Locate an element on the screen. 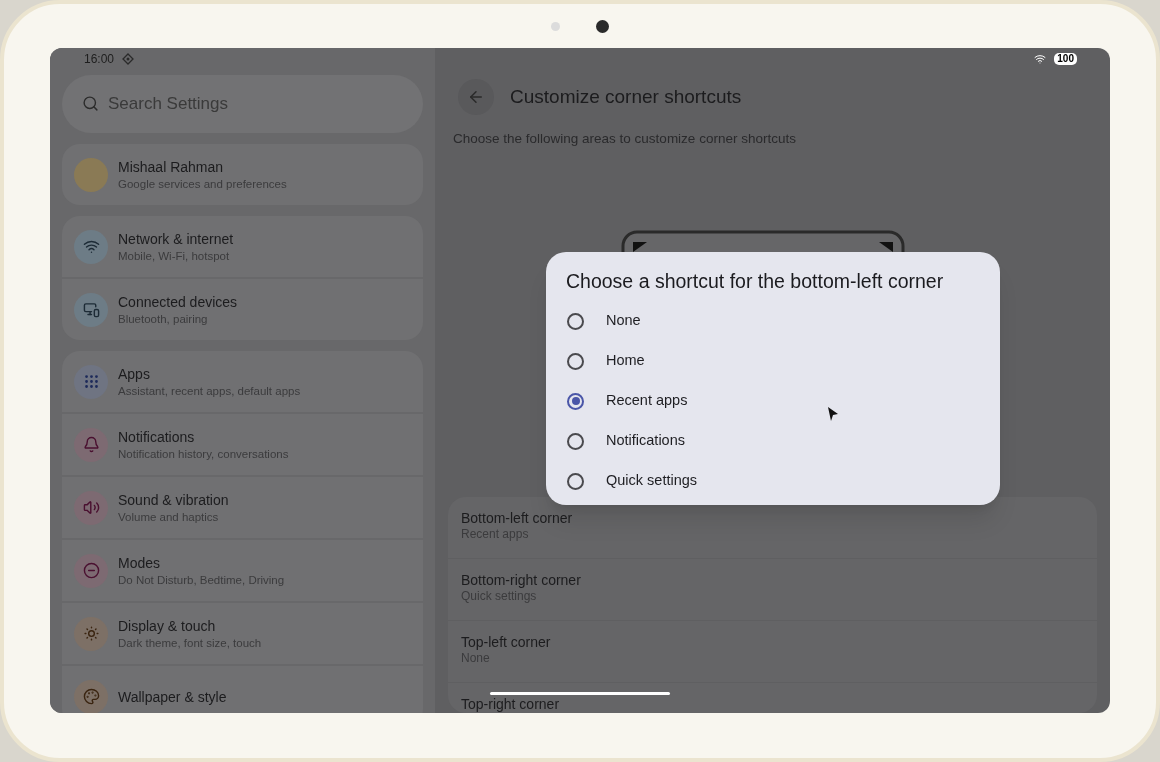  option-label: None is located at coordinates (623, 321).